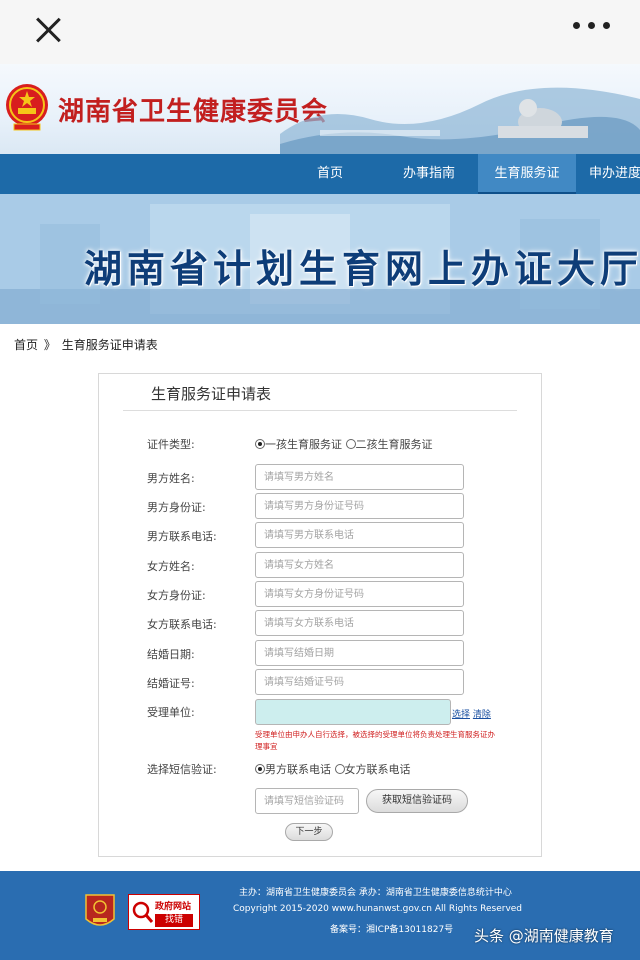  Describe the element at coordinates (461, 715) in the screenshot. I see `unit-select-link: 选择` at that location.